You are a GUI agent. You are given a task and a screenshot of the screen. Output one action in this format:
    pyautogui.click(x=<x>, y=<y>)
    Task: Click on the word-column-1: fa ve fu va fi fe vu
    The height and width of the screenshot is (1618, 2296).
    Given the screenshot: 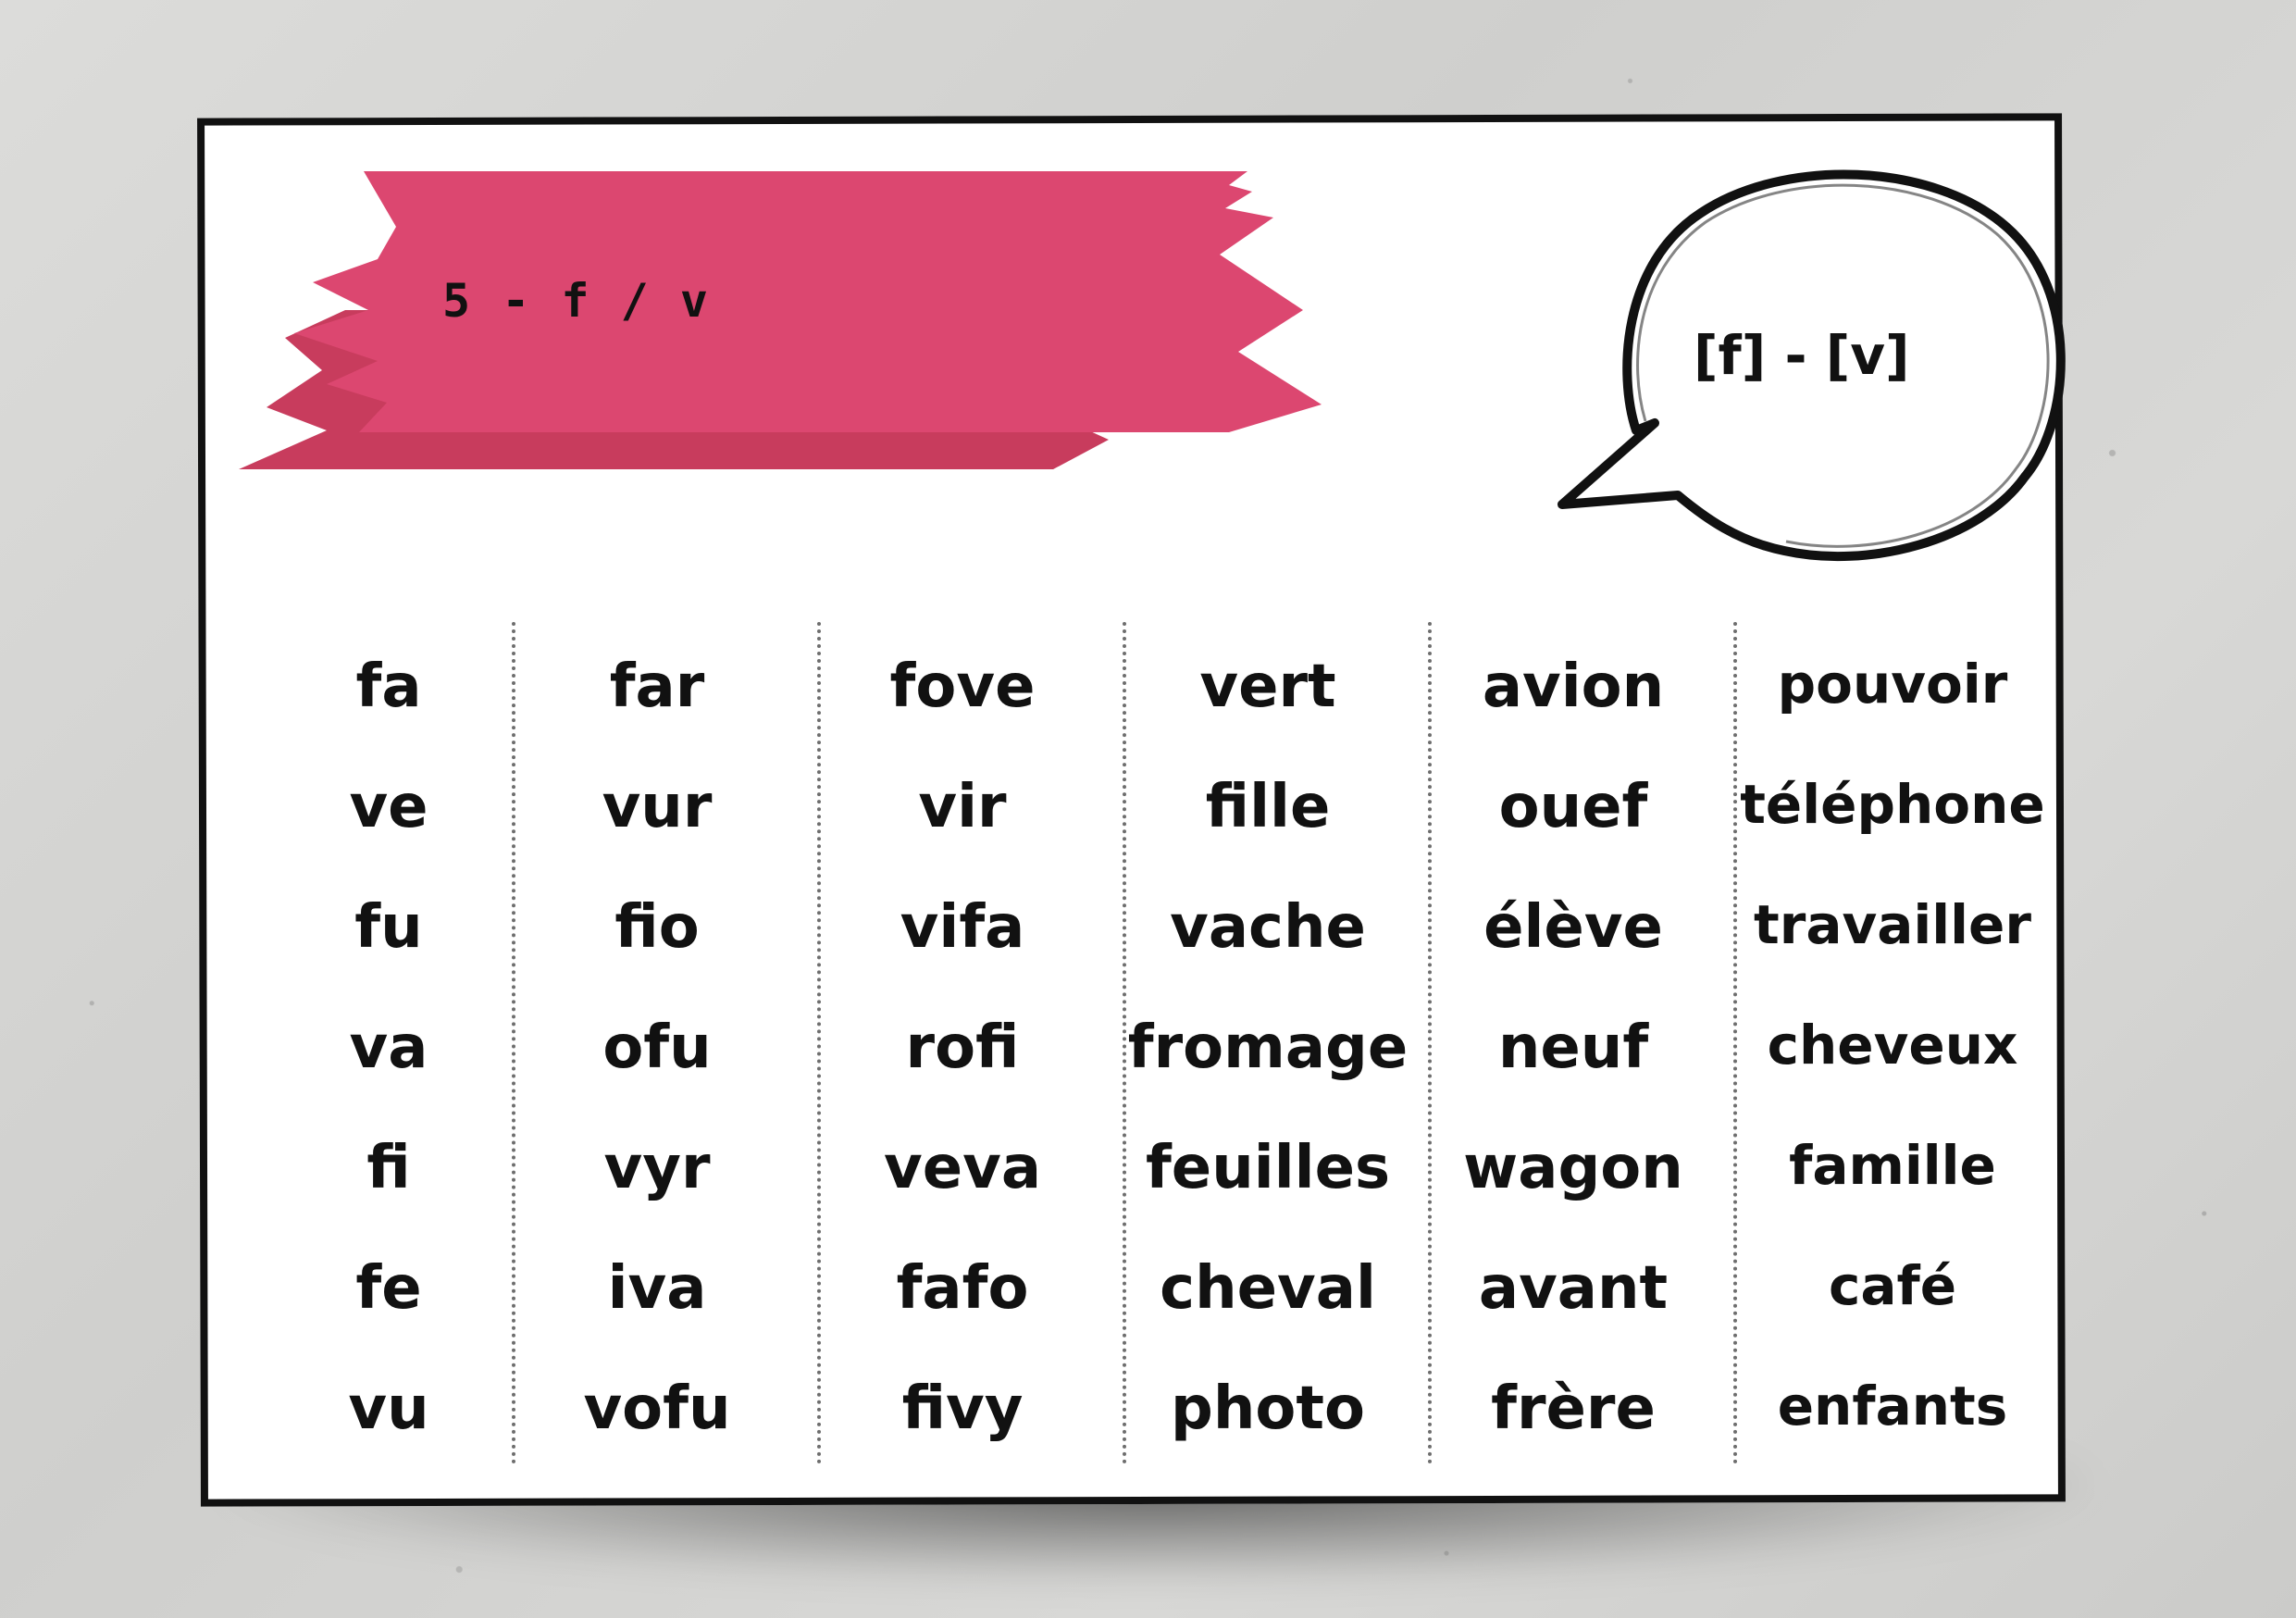 What is the action you would take?
    pyautogui.click(x=388, y=1041)
    